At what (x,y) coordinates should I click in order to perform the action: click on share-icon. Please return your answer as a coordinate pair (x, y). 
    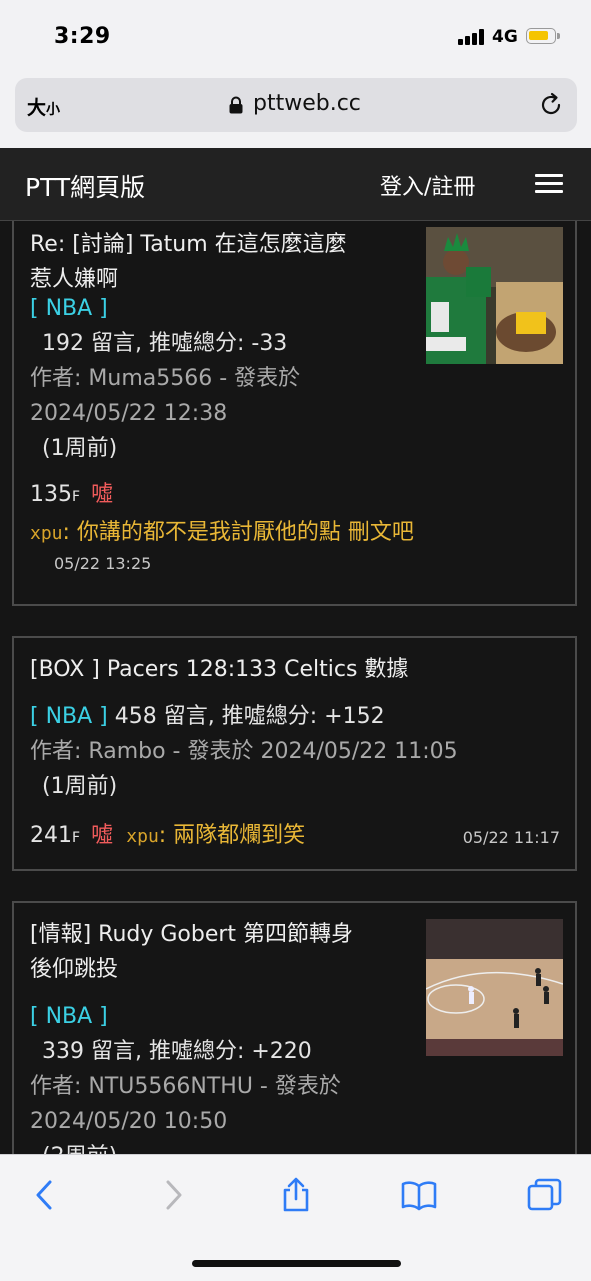
    Looking at the image, I should click on (296, 1195).